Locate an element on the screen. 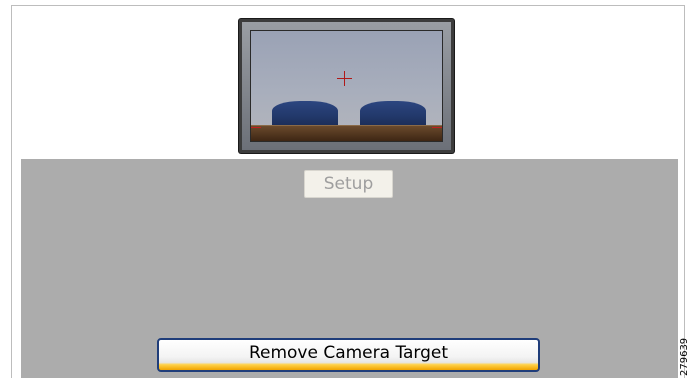 The width and height of the screenshot is (696, 378). chair-right is located at coordinates (393, 114).